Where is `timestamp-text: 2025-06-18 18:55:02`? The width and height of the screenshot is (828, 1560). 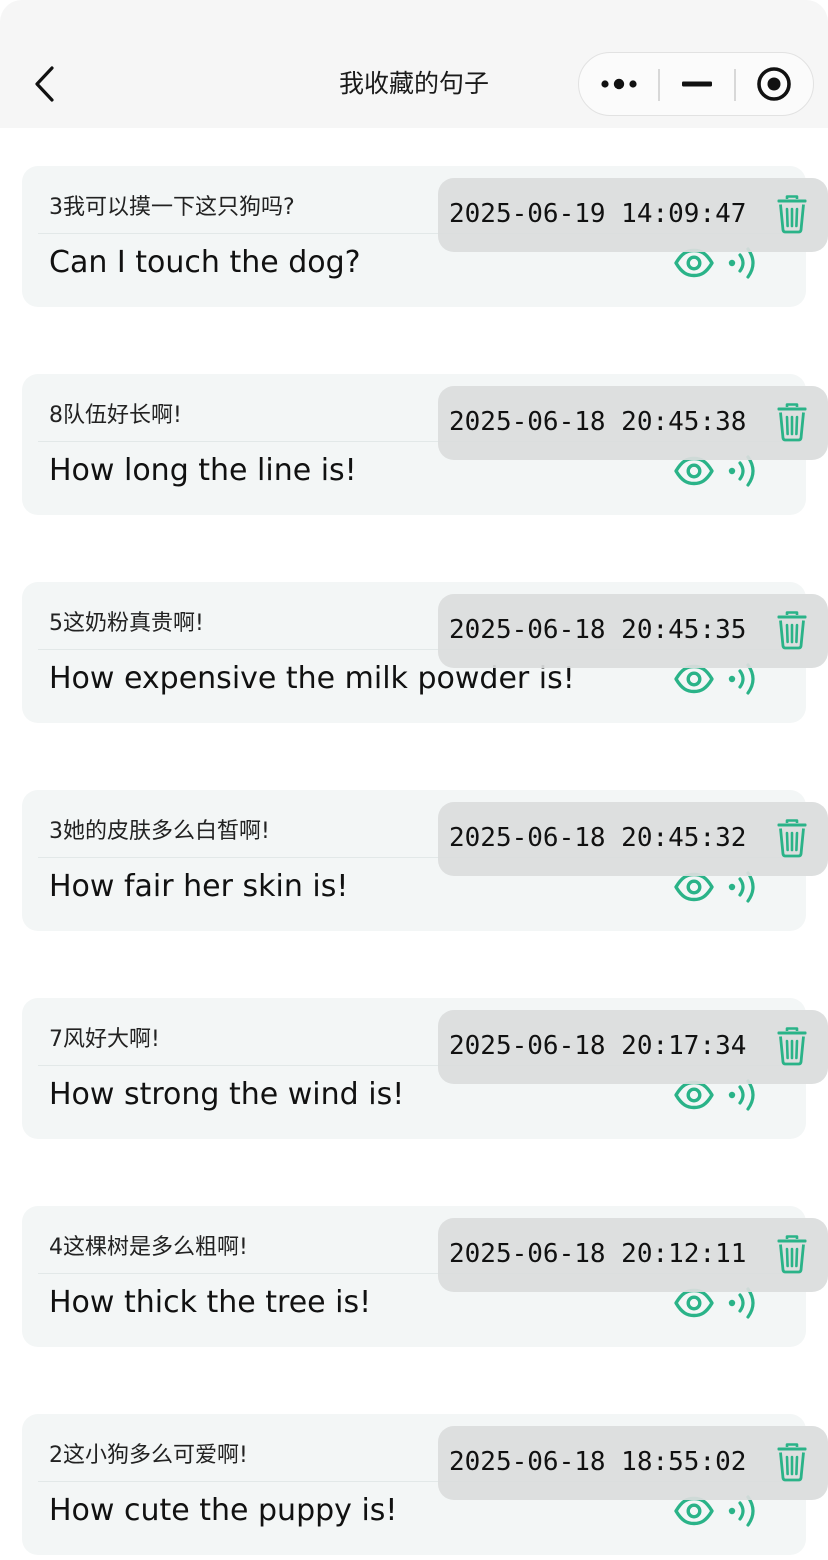 timestamp-text: 2025-06-18 18:55:02 is located at coordinates (598, 1462).